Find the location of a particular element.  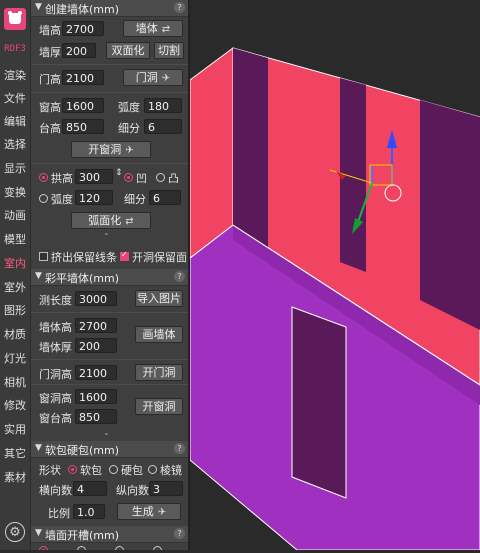

sidebar-item-animation: 动画 is located at coordinates (15, 215).